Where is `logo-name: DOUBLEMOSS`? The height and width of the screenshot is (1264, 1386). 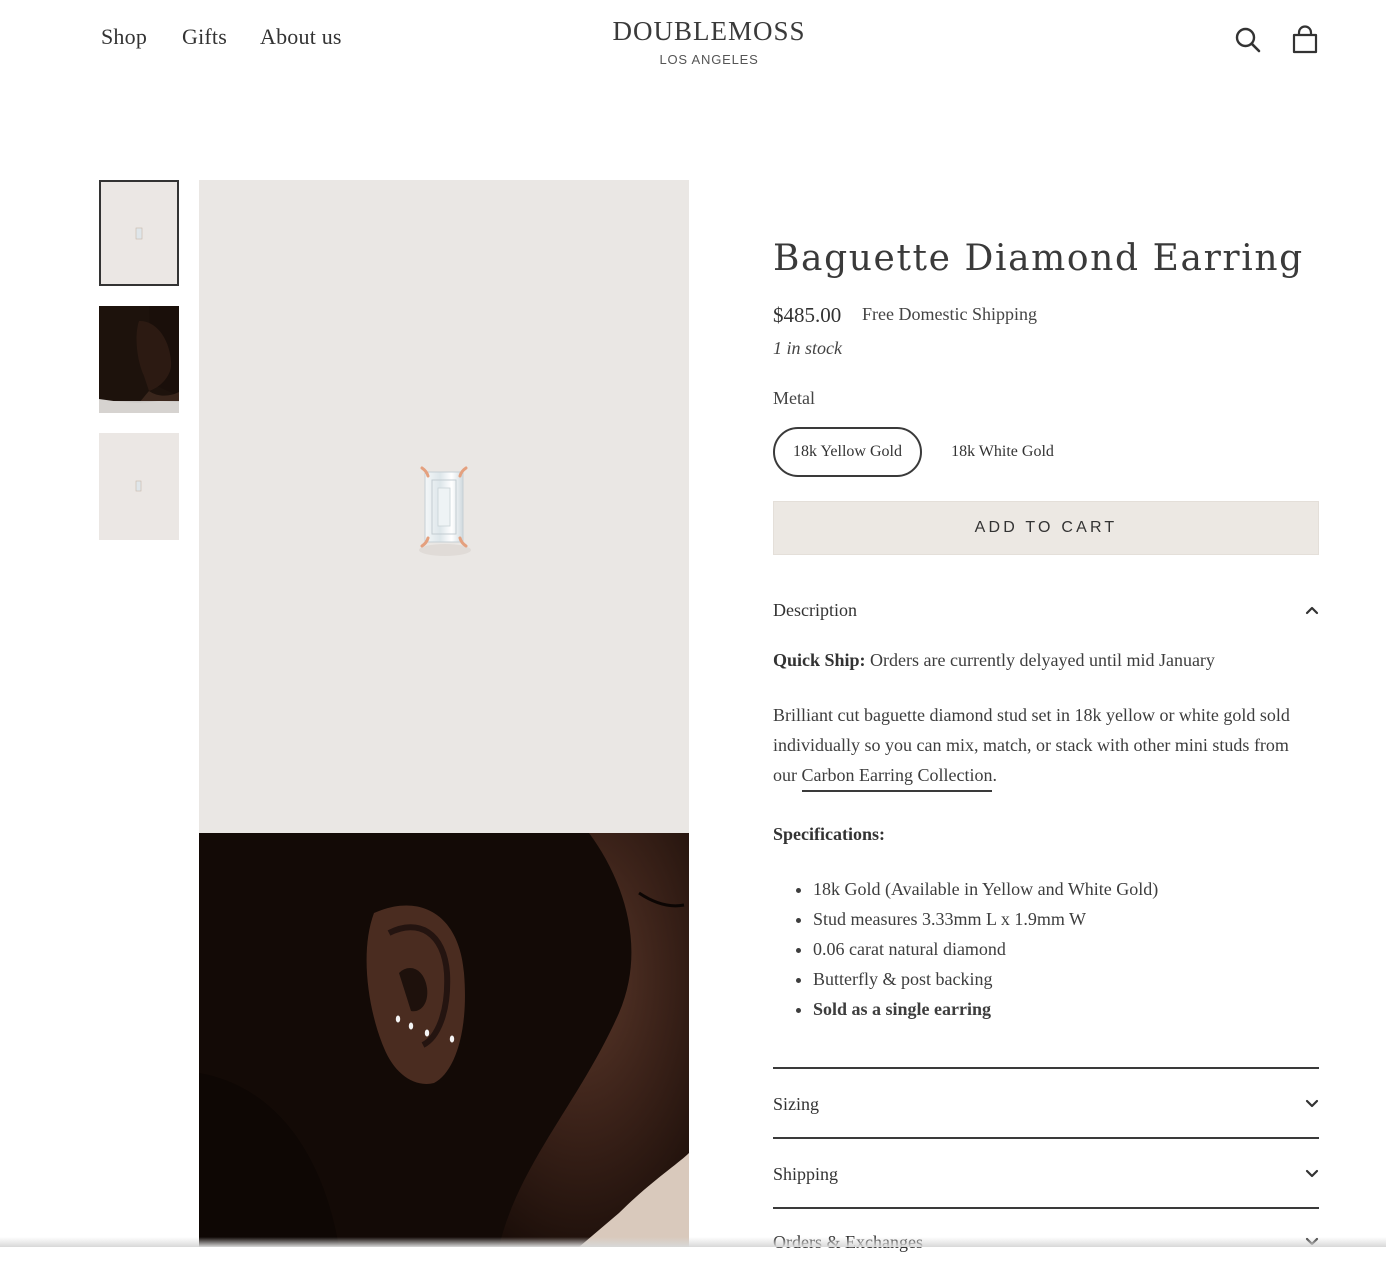
logo-name: DOUBLEMOSS is located at coordinates (709, 31).